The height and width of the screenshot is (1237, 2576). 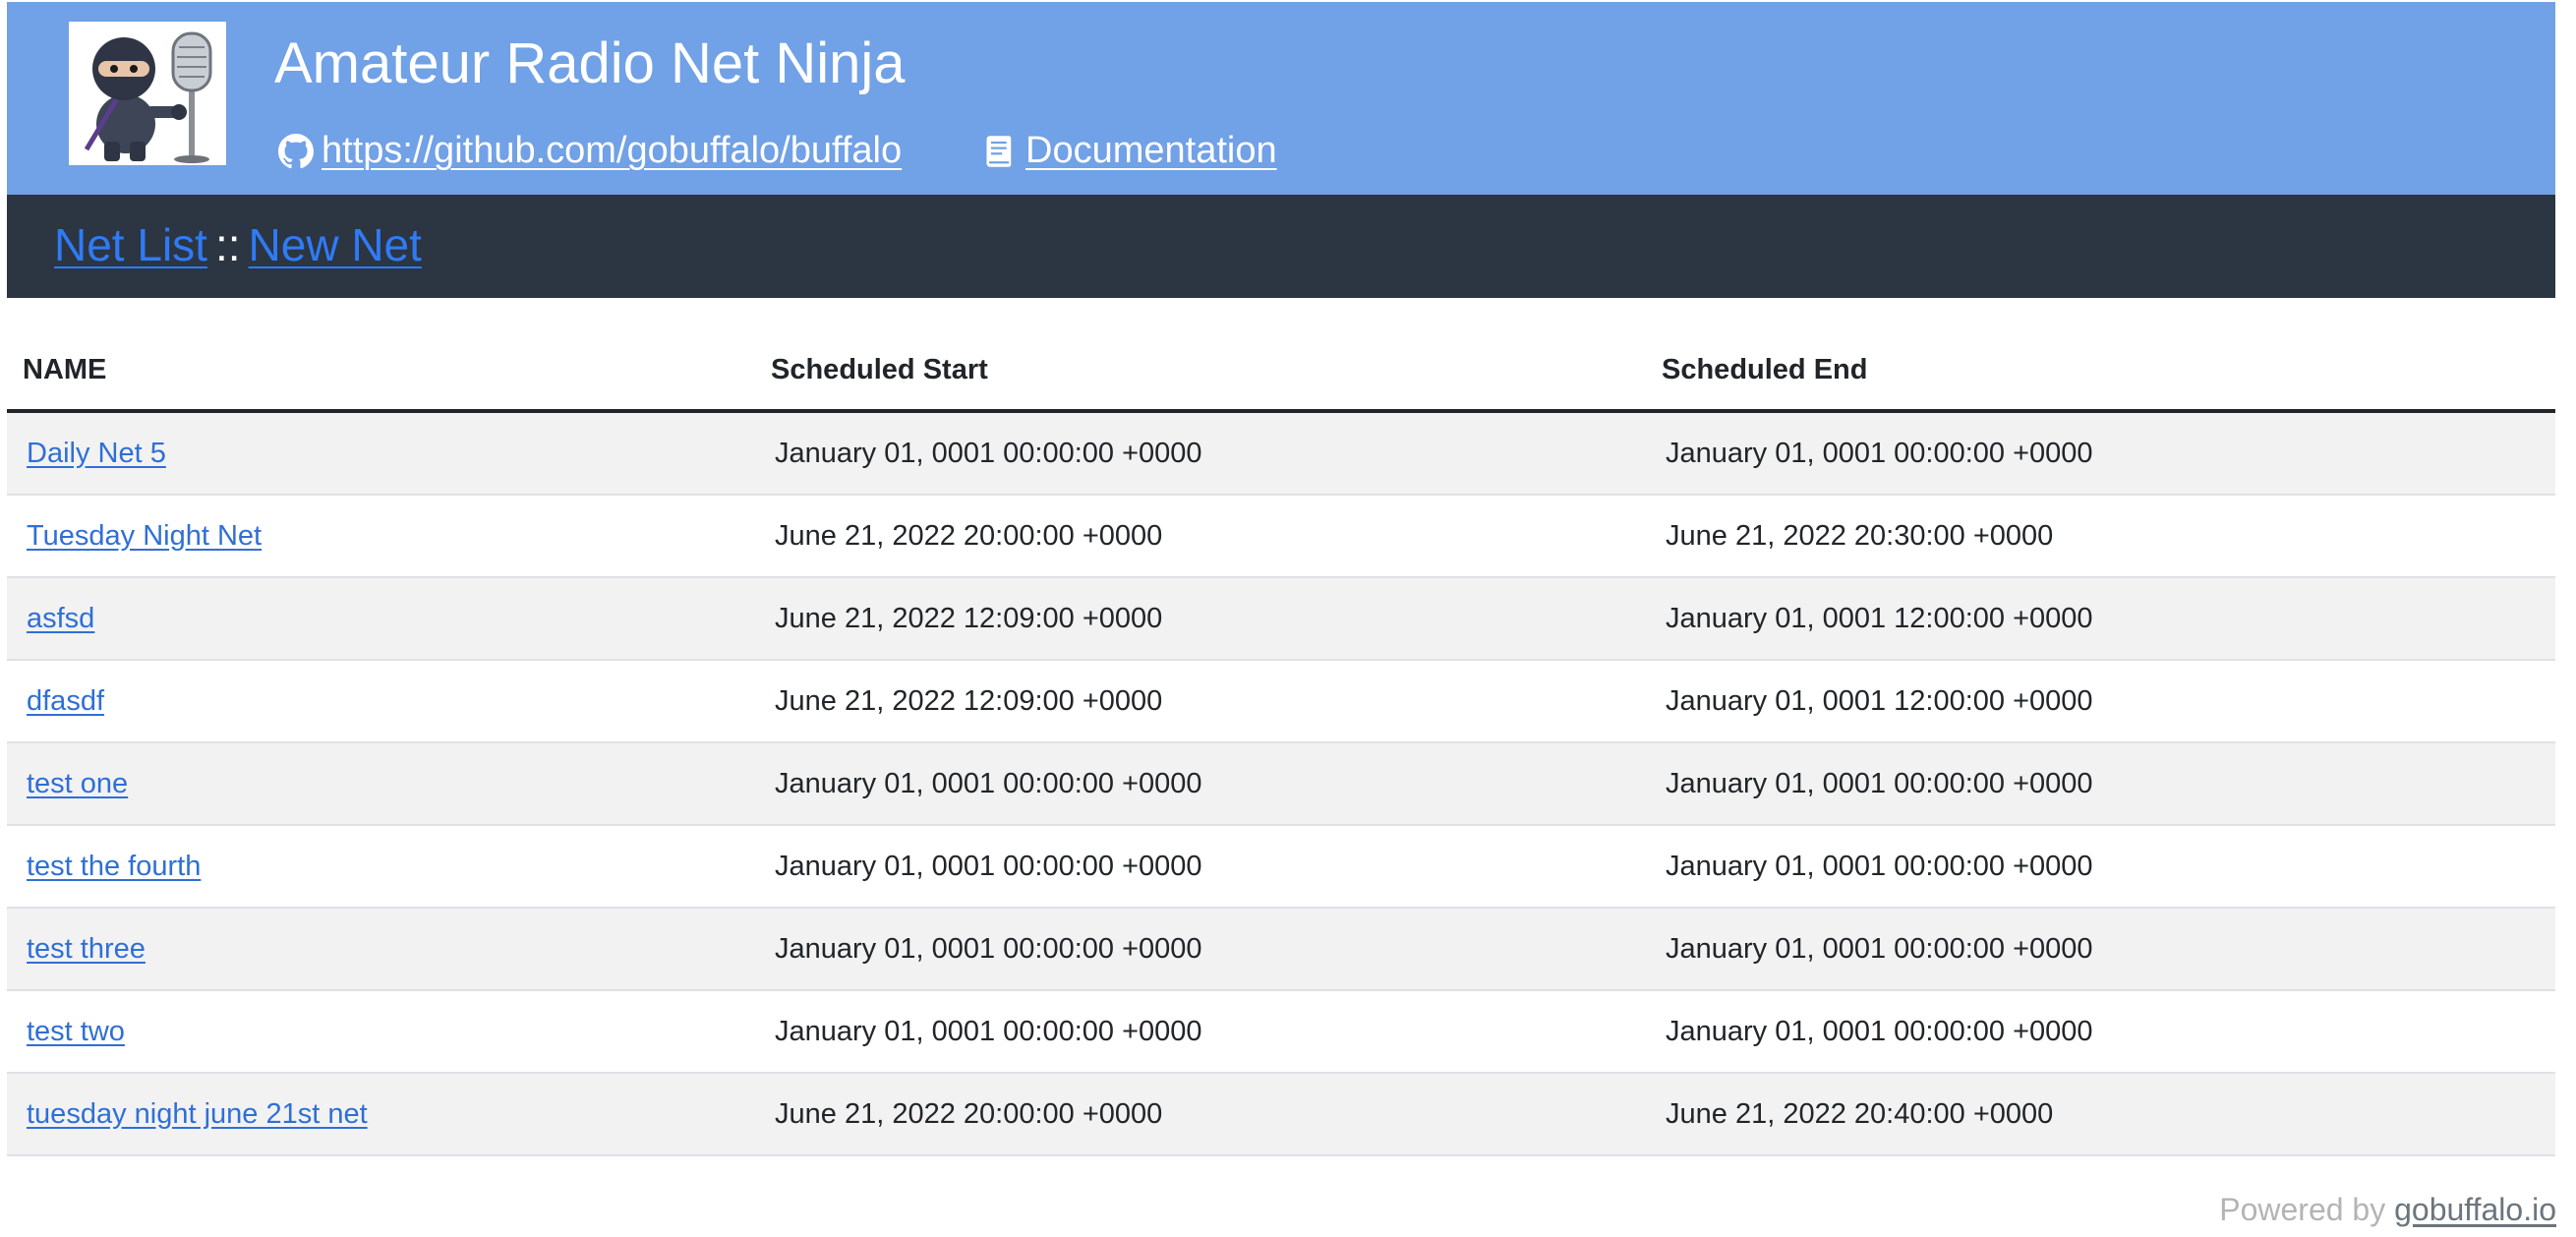 What do you see at coordinates (381, 371) in the screenshot?
I see `column-header-name: NAME` at bounding box center [381, 371].